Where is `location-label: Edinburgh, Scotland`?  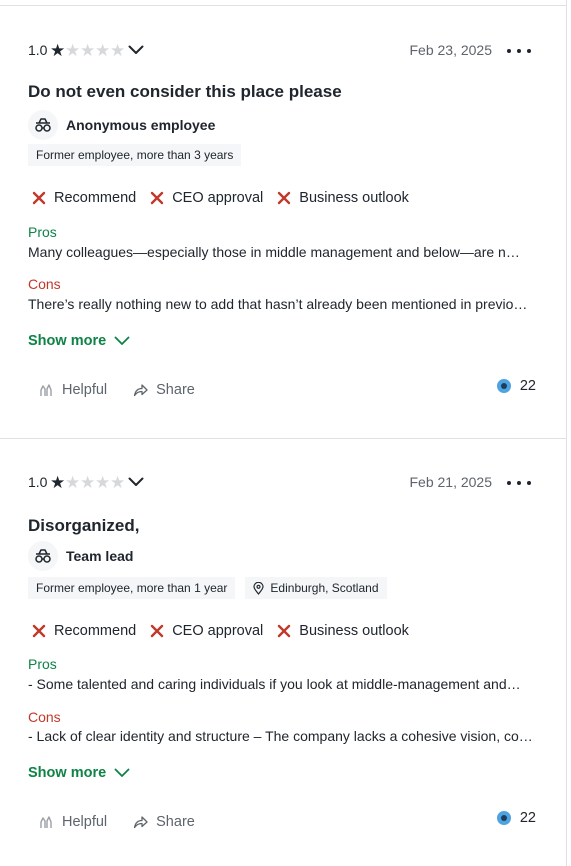
location-label: Edinburgh, Scotland is located at coordinates (324, 588).